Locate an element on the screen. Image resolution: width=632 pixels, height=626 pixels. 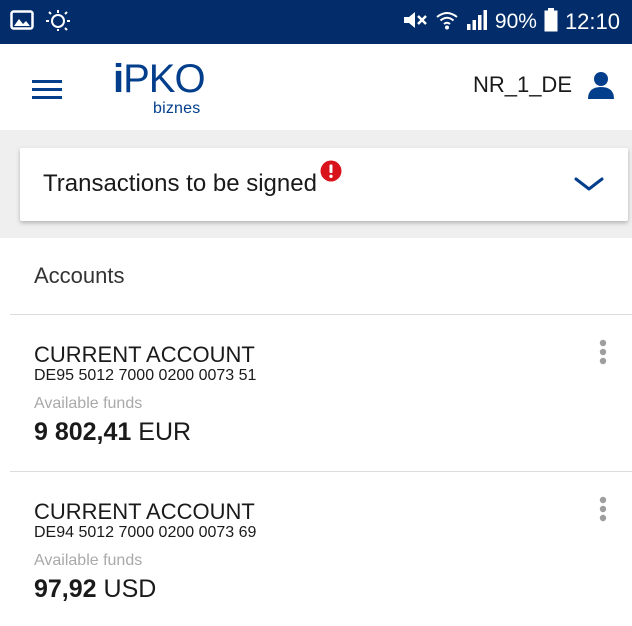
battery-percent: 90% is located at coordinates (515, 21).